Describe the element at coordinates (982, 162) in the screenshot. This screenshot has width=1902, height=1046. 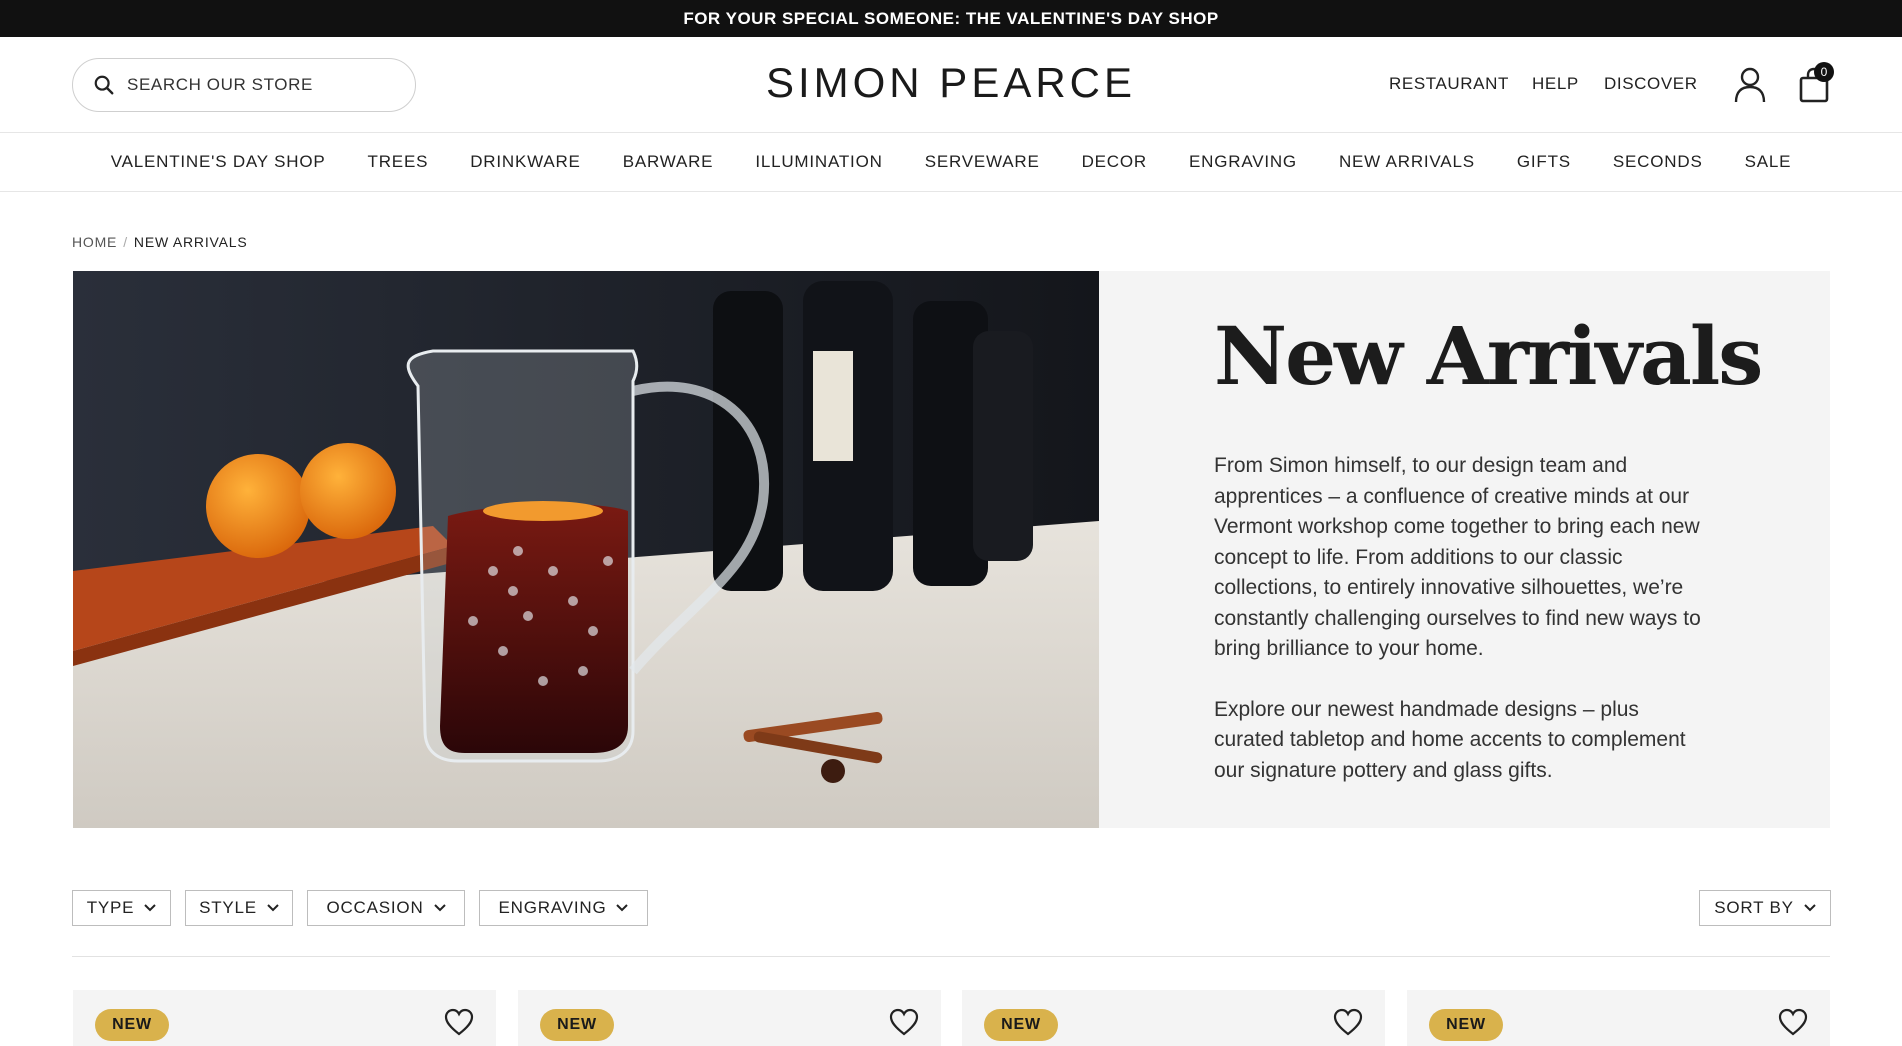
I see `nav-serveware: SERVEWARE` at that location.